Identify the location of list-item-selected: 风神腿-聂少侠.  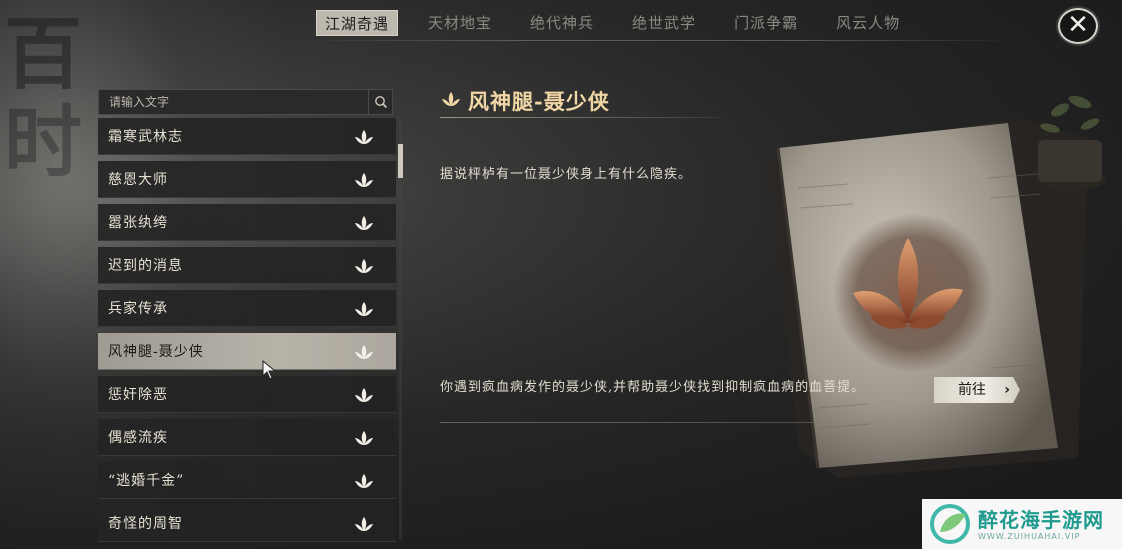
(247, 351).